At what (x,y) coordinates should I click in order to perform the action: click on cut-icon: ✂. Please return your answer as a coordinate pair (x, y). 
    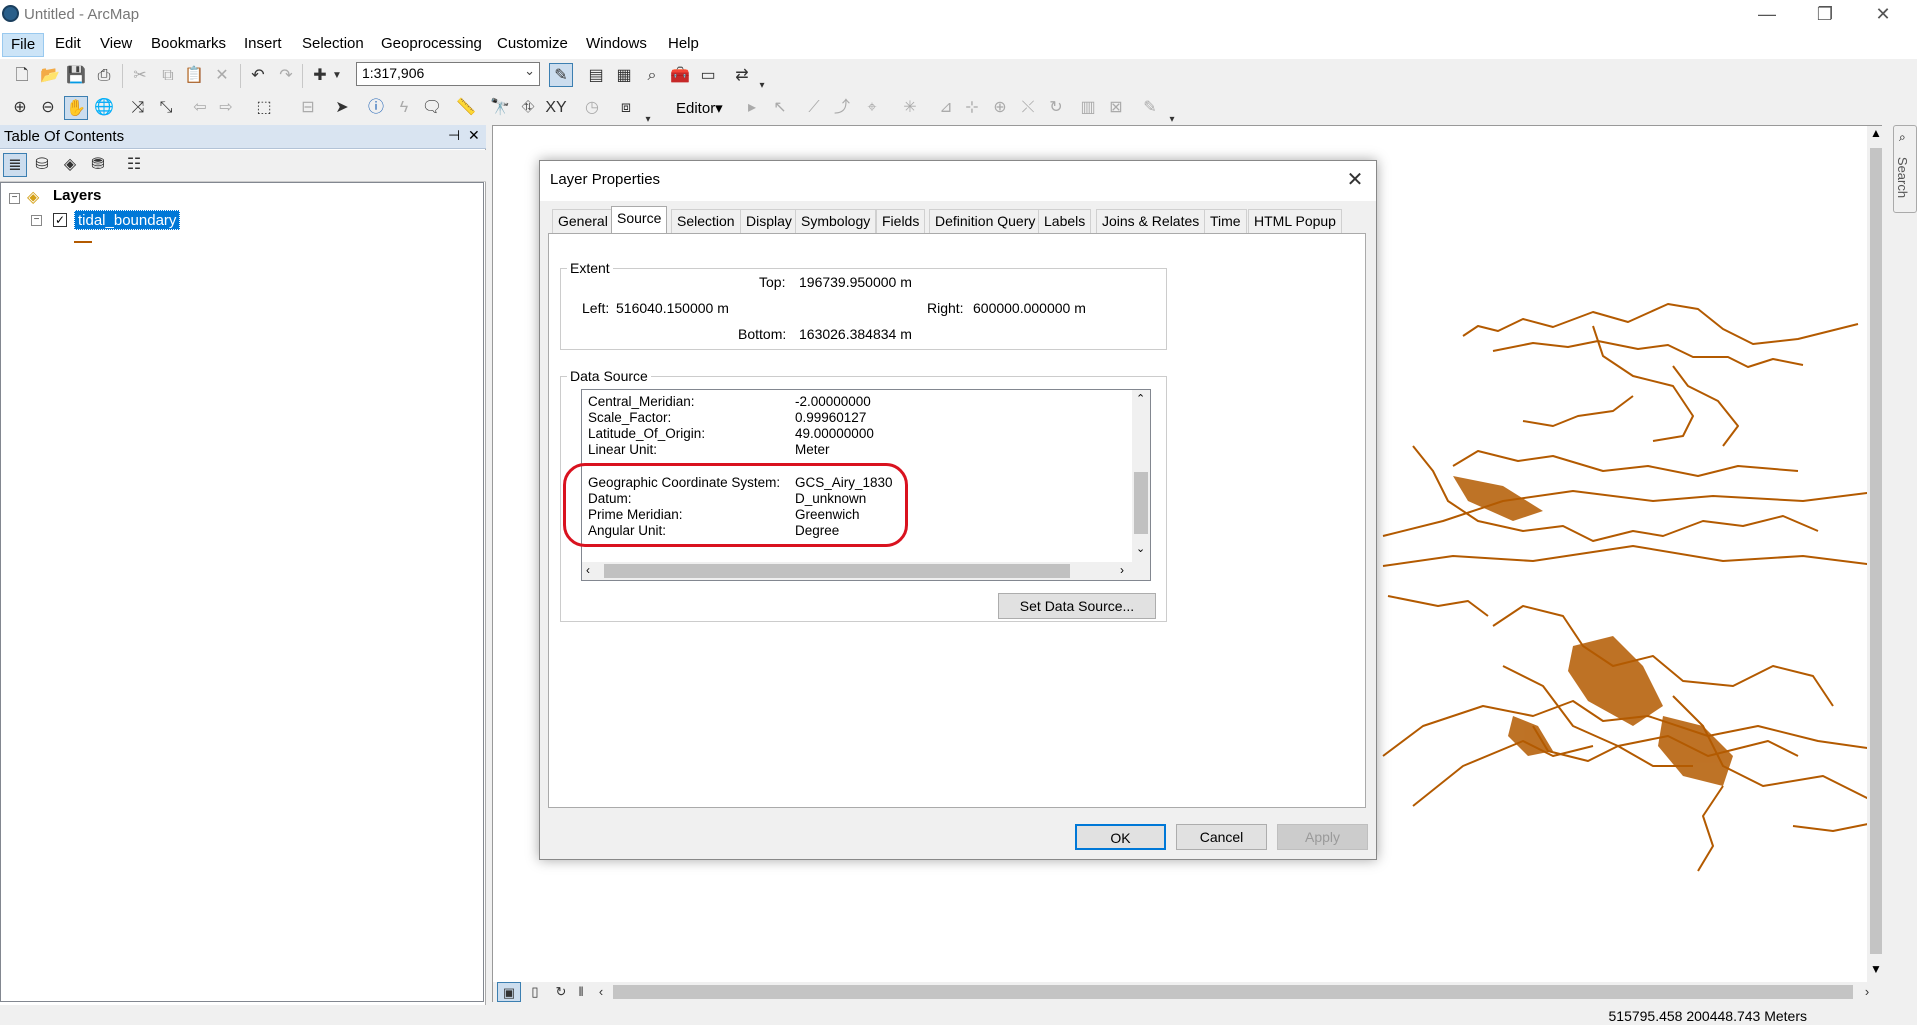
    Looking at the image, I should click on (140, 76).